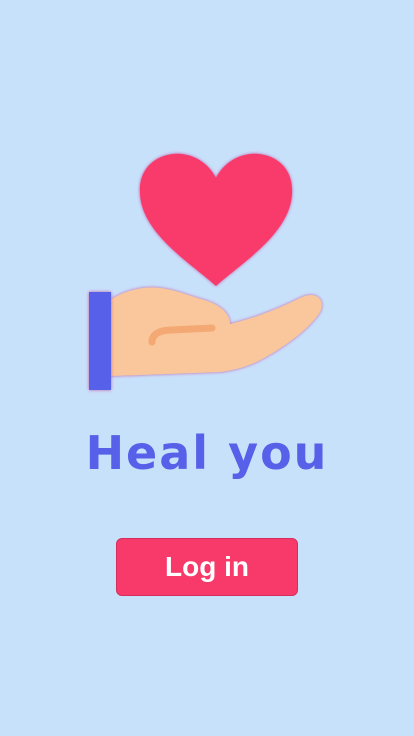 This screenshot has height=736, width=414. I want to click on heart-icon, so click(216, 219).